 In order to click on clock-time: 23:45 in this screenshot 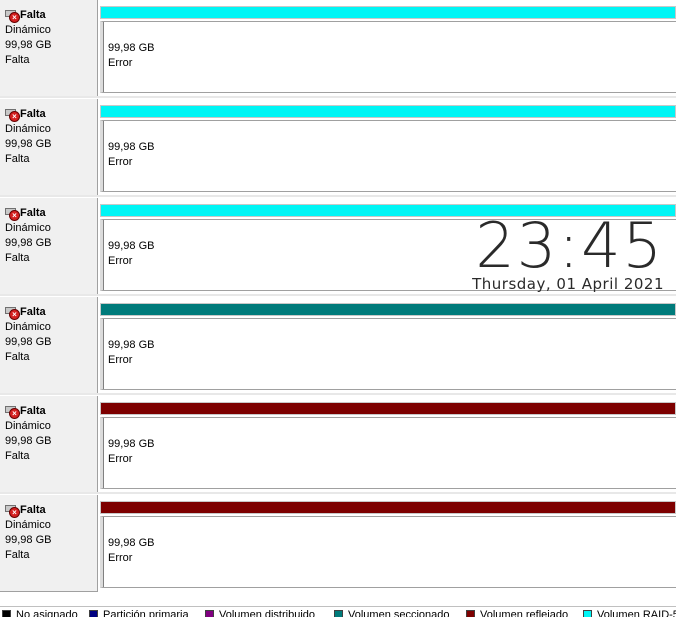, I will do `click(569, 245)`.